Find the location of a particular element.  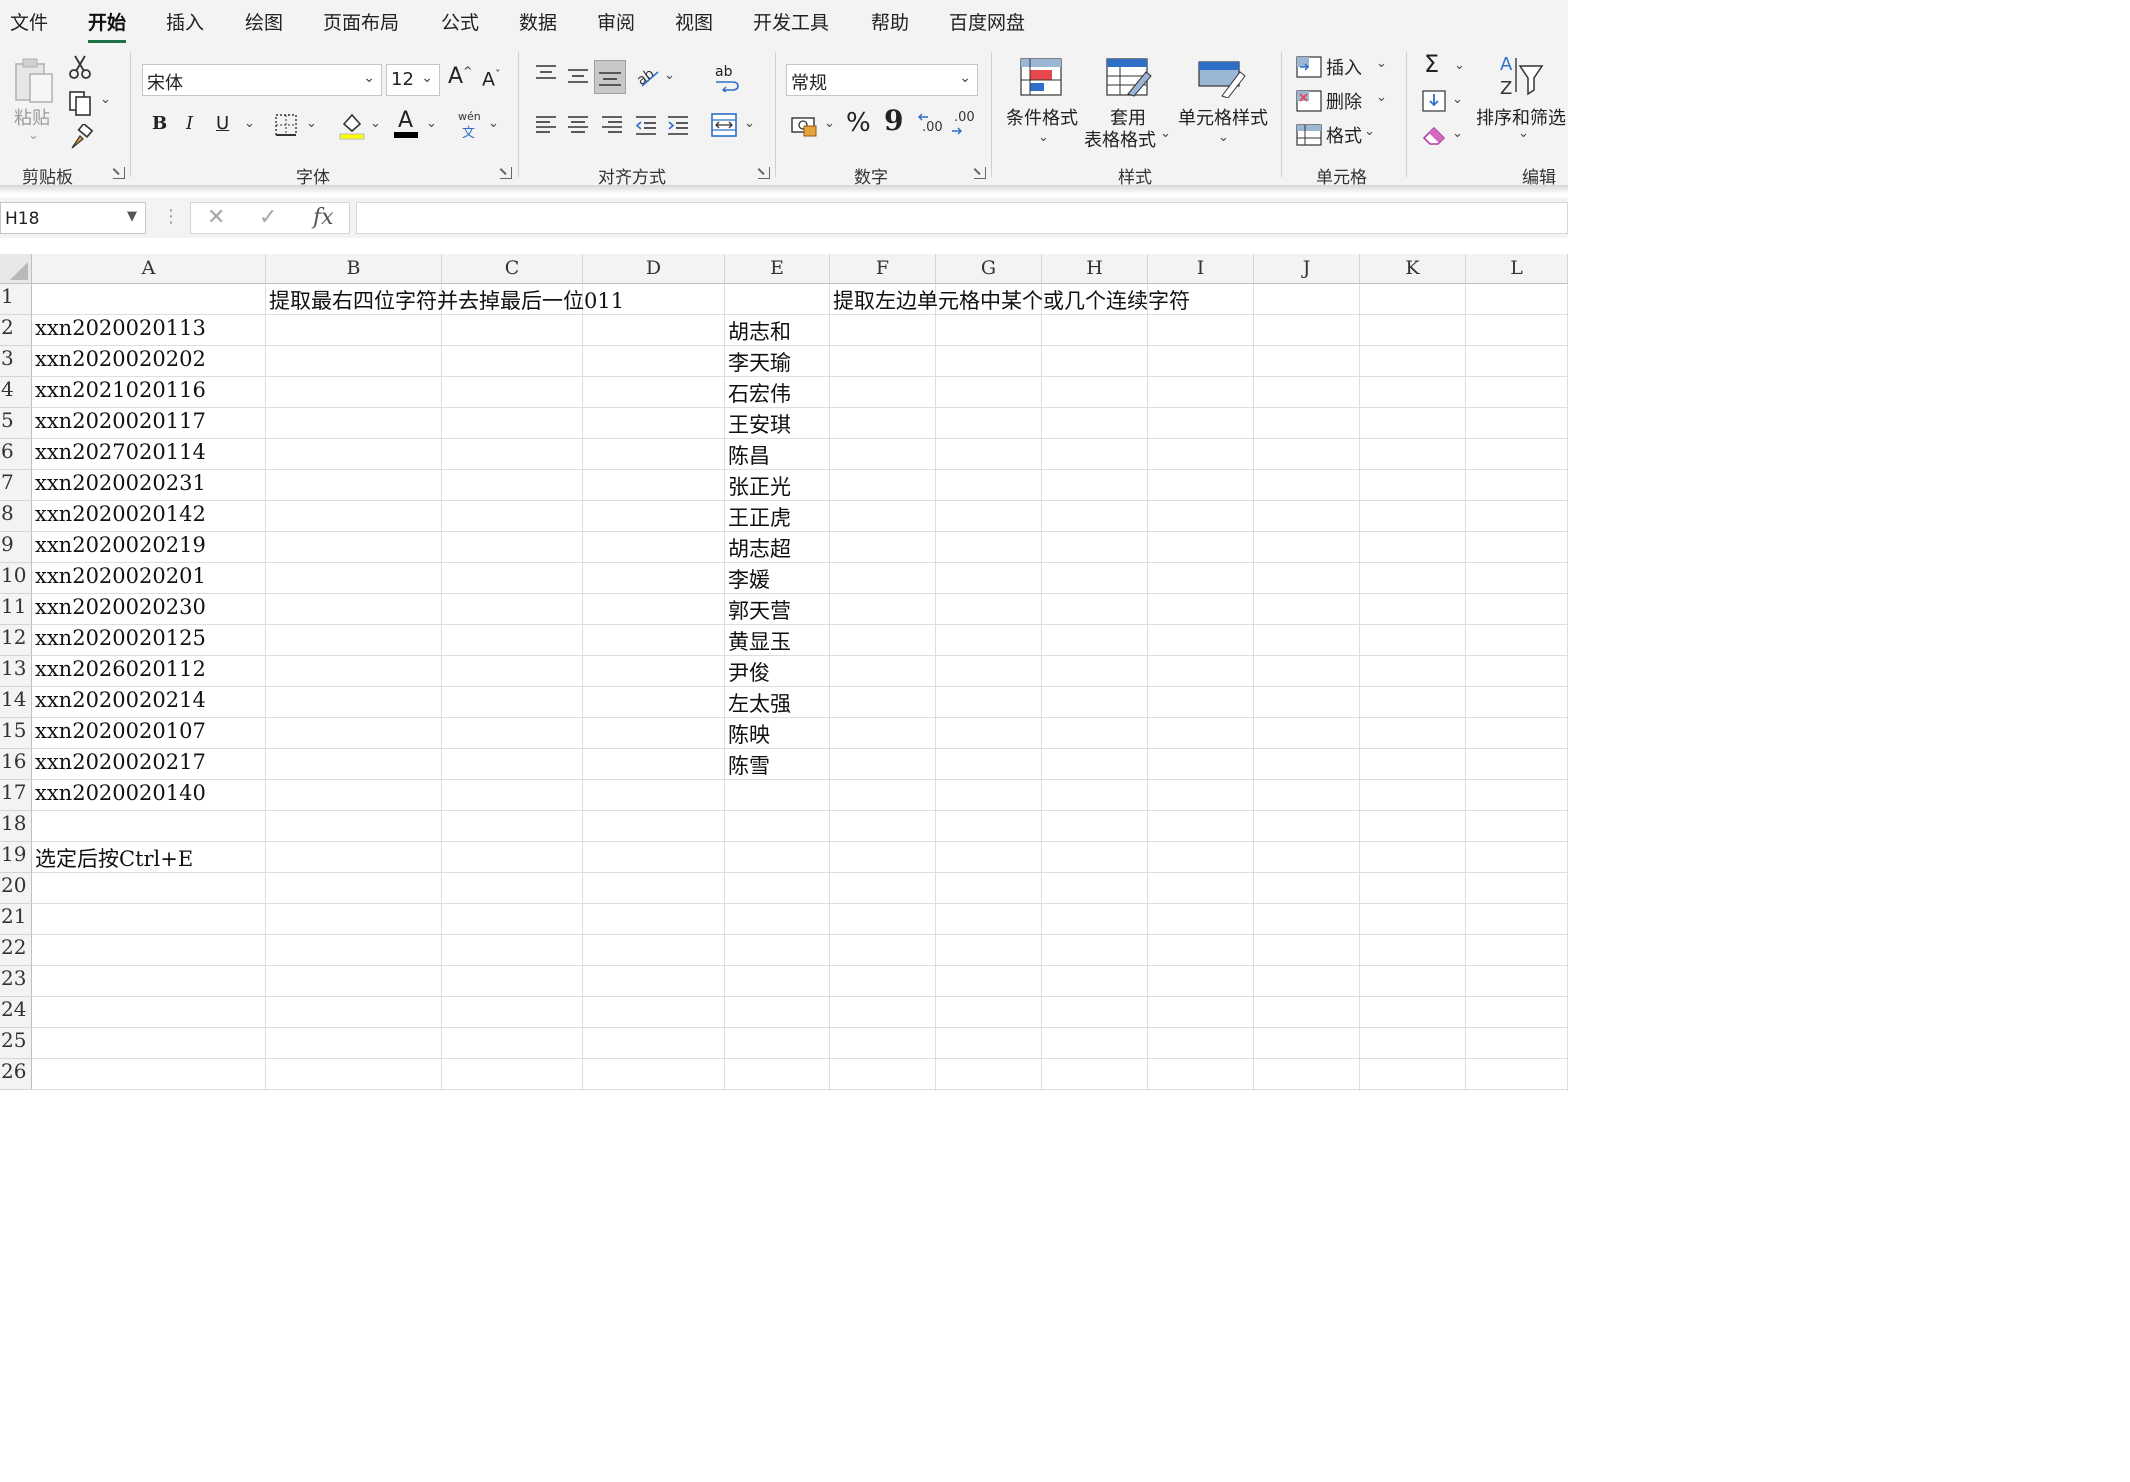

decrease-indent-icon is located at coordinates (646, 125).